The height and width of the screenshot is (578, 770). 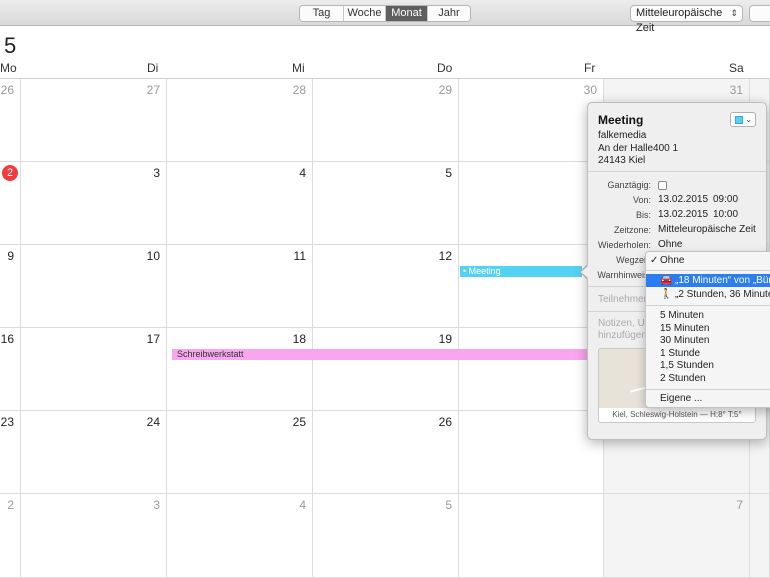 I want to click on allday-checkbox, so click(x=662, y=185).